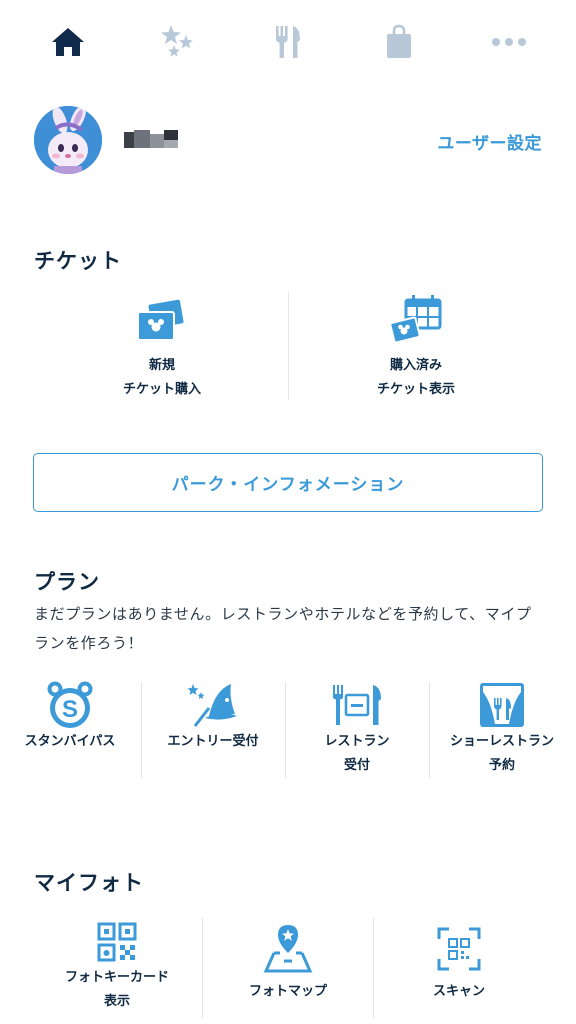 Image resolution: width=576 pixels, height=1024 pixels. Describe the element at coordinates (116, 1001) in the screenshot. I see `photo-key-card-label-line2: 表示` at that location.